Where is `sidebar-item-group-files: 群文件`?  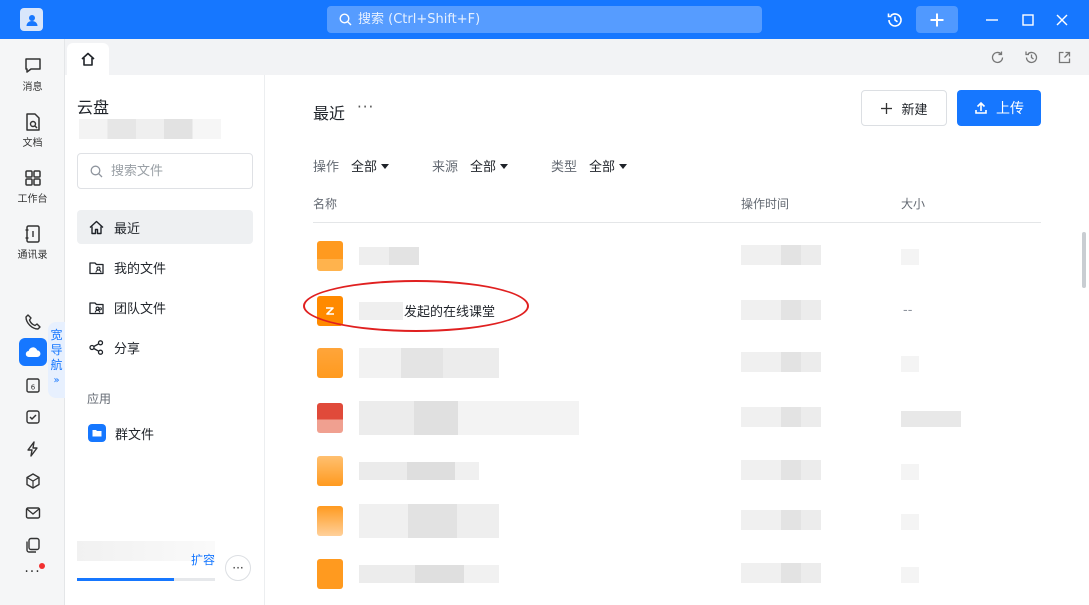 sidebar-item-group-files: 群文件 is located at coordinates (165, 433).